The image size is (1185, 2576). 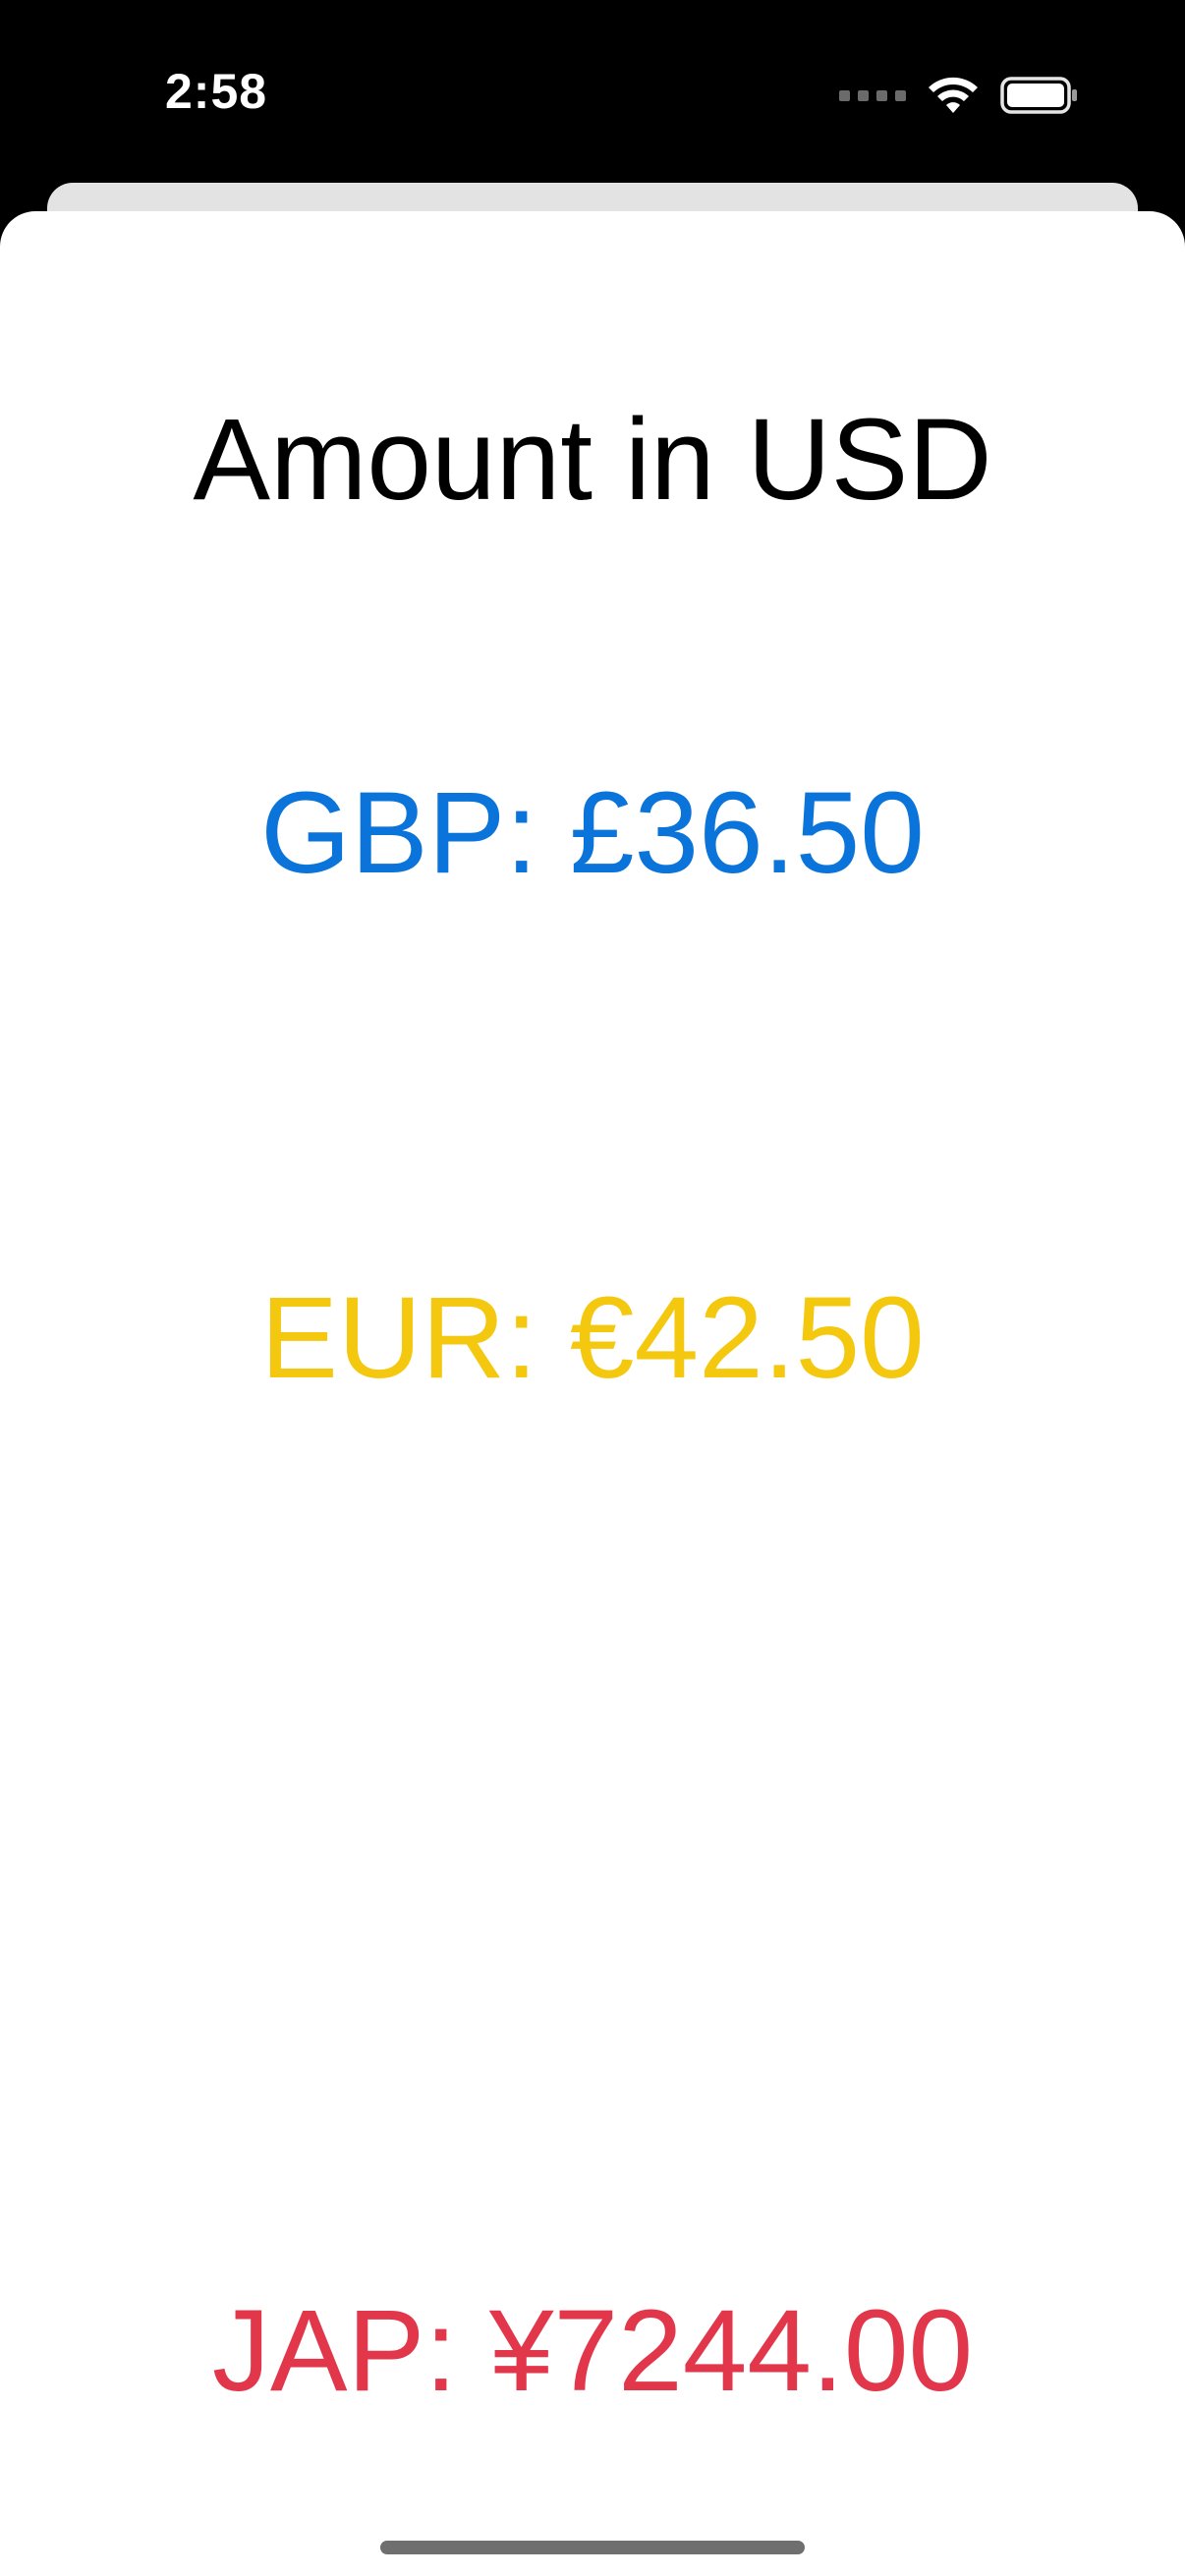 I want to click on home-indicator, so click(x=592, y=2547).